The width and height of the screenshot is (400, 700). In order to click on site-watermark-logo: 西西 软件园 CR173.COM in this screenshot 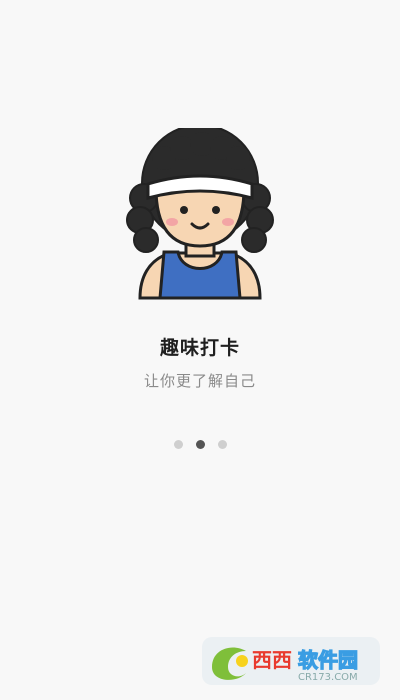, I will do `click(291, 661)`.